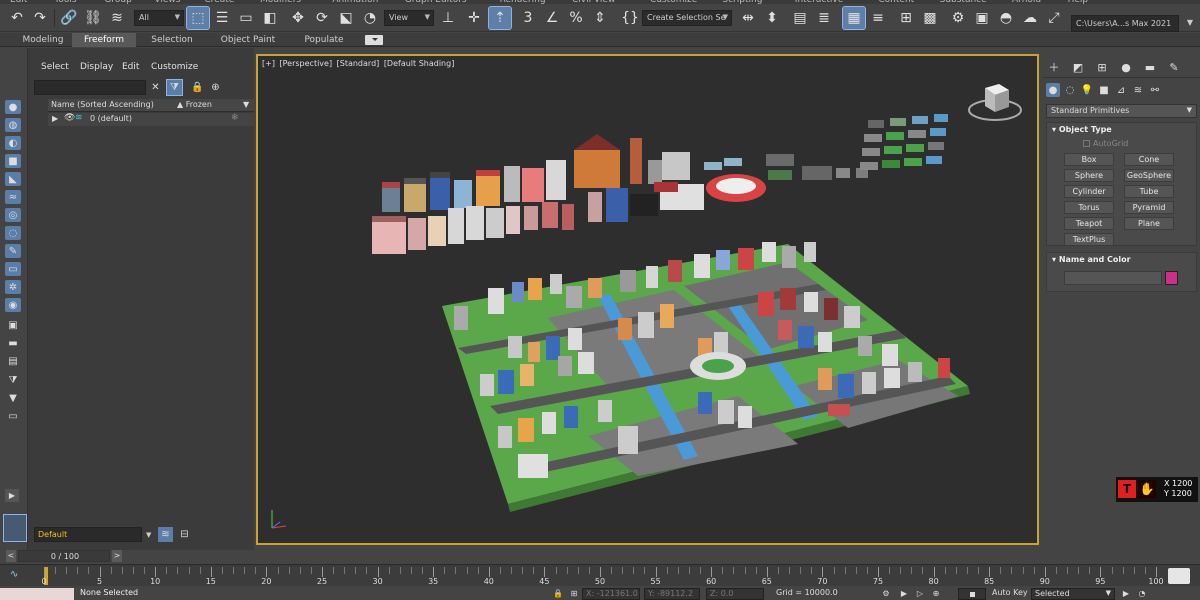 The width and height of the screenshot is (1200, 600). What do you see at coordinates (172, 40) in the screenshot?
I see `tab-selection: Selection` at bounding box center [172, 40].